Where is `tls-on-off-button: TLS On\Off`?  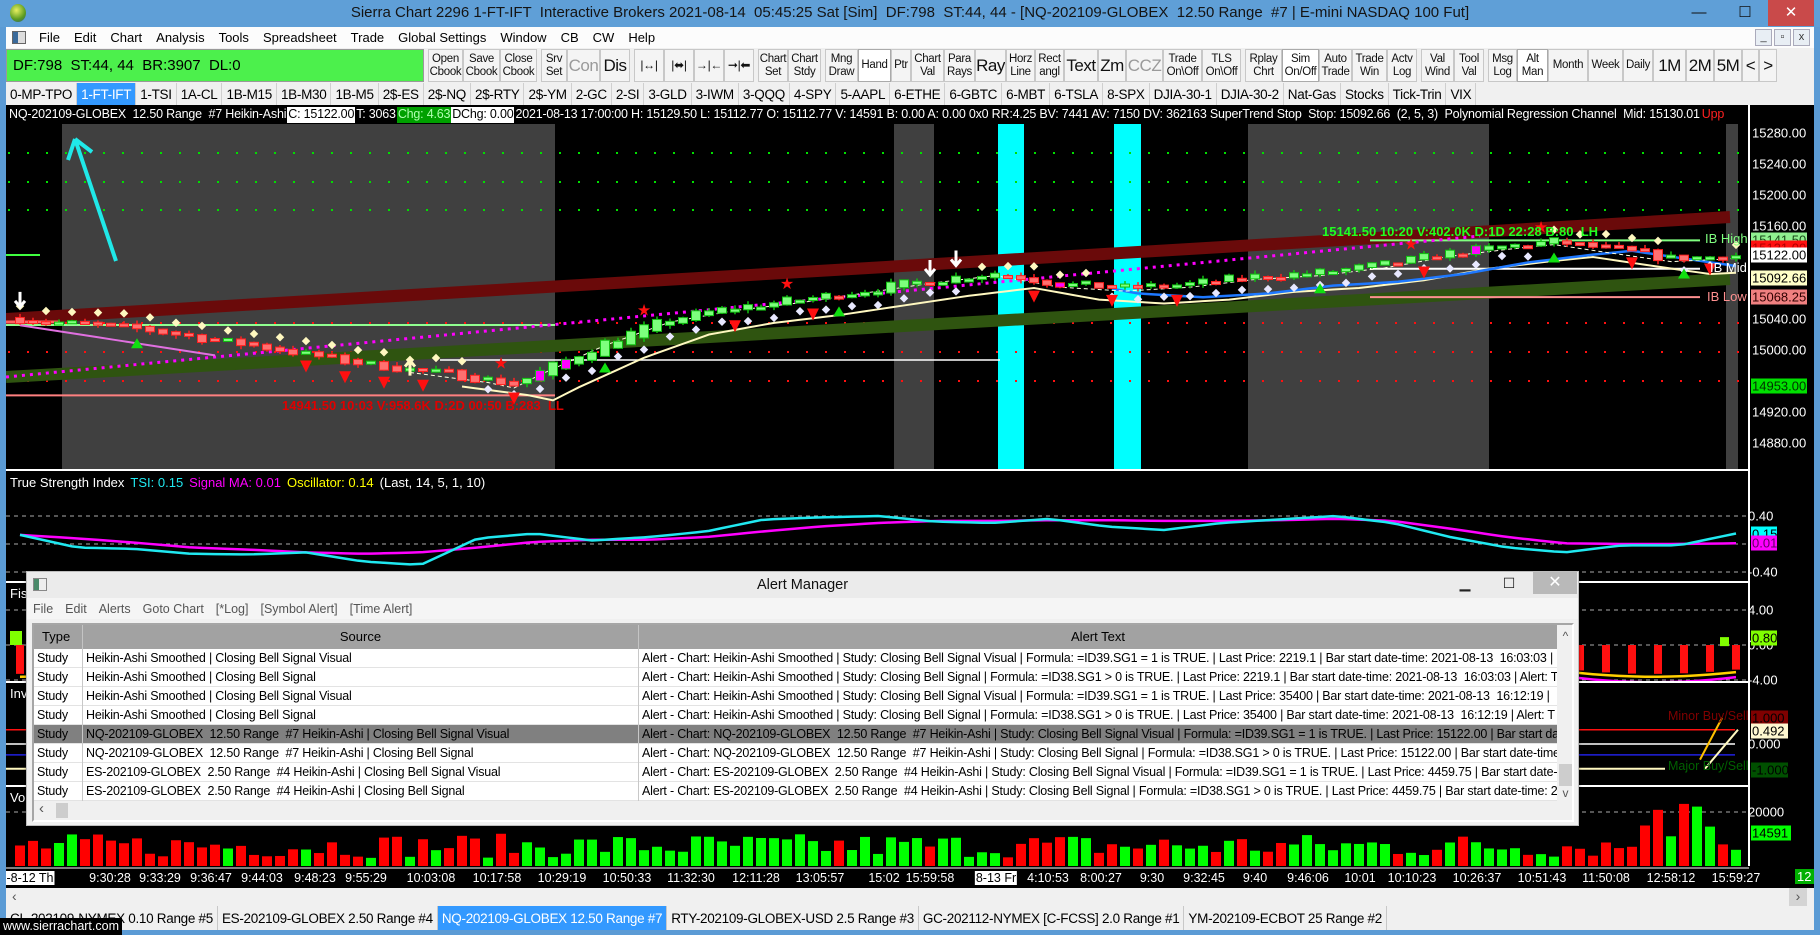 tls-on-off-button: TLS On\Off is located at coordinates (1221, 65).